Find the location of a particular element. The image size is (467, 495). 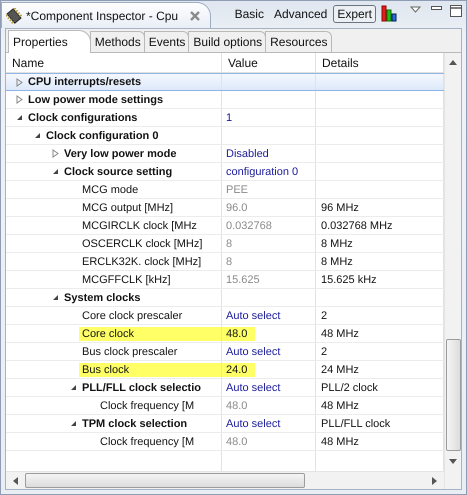

tree-row: Clock configurations 1 is located at coordinates (225, 118).